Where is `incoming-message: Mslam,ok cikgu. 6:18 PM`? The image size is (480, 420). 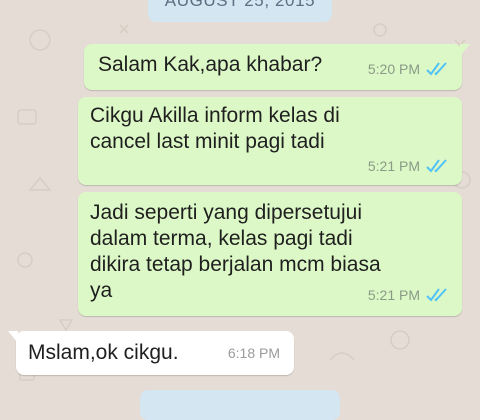
incoming-message: Mslam,ok cikgu. 6:18 PM is located at coordinates (151, 353).